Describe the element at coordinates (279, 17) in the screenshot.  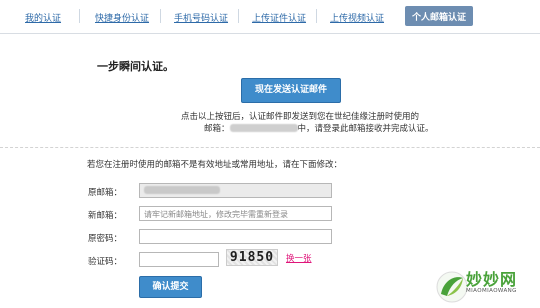
I see `tab-id-document-upload: 上传证件认证` at that location.